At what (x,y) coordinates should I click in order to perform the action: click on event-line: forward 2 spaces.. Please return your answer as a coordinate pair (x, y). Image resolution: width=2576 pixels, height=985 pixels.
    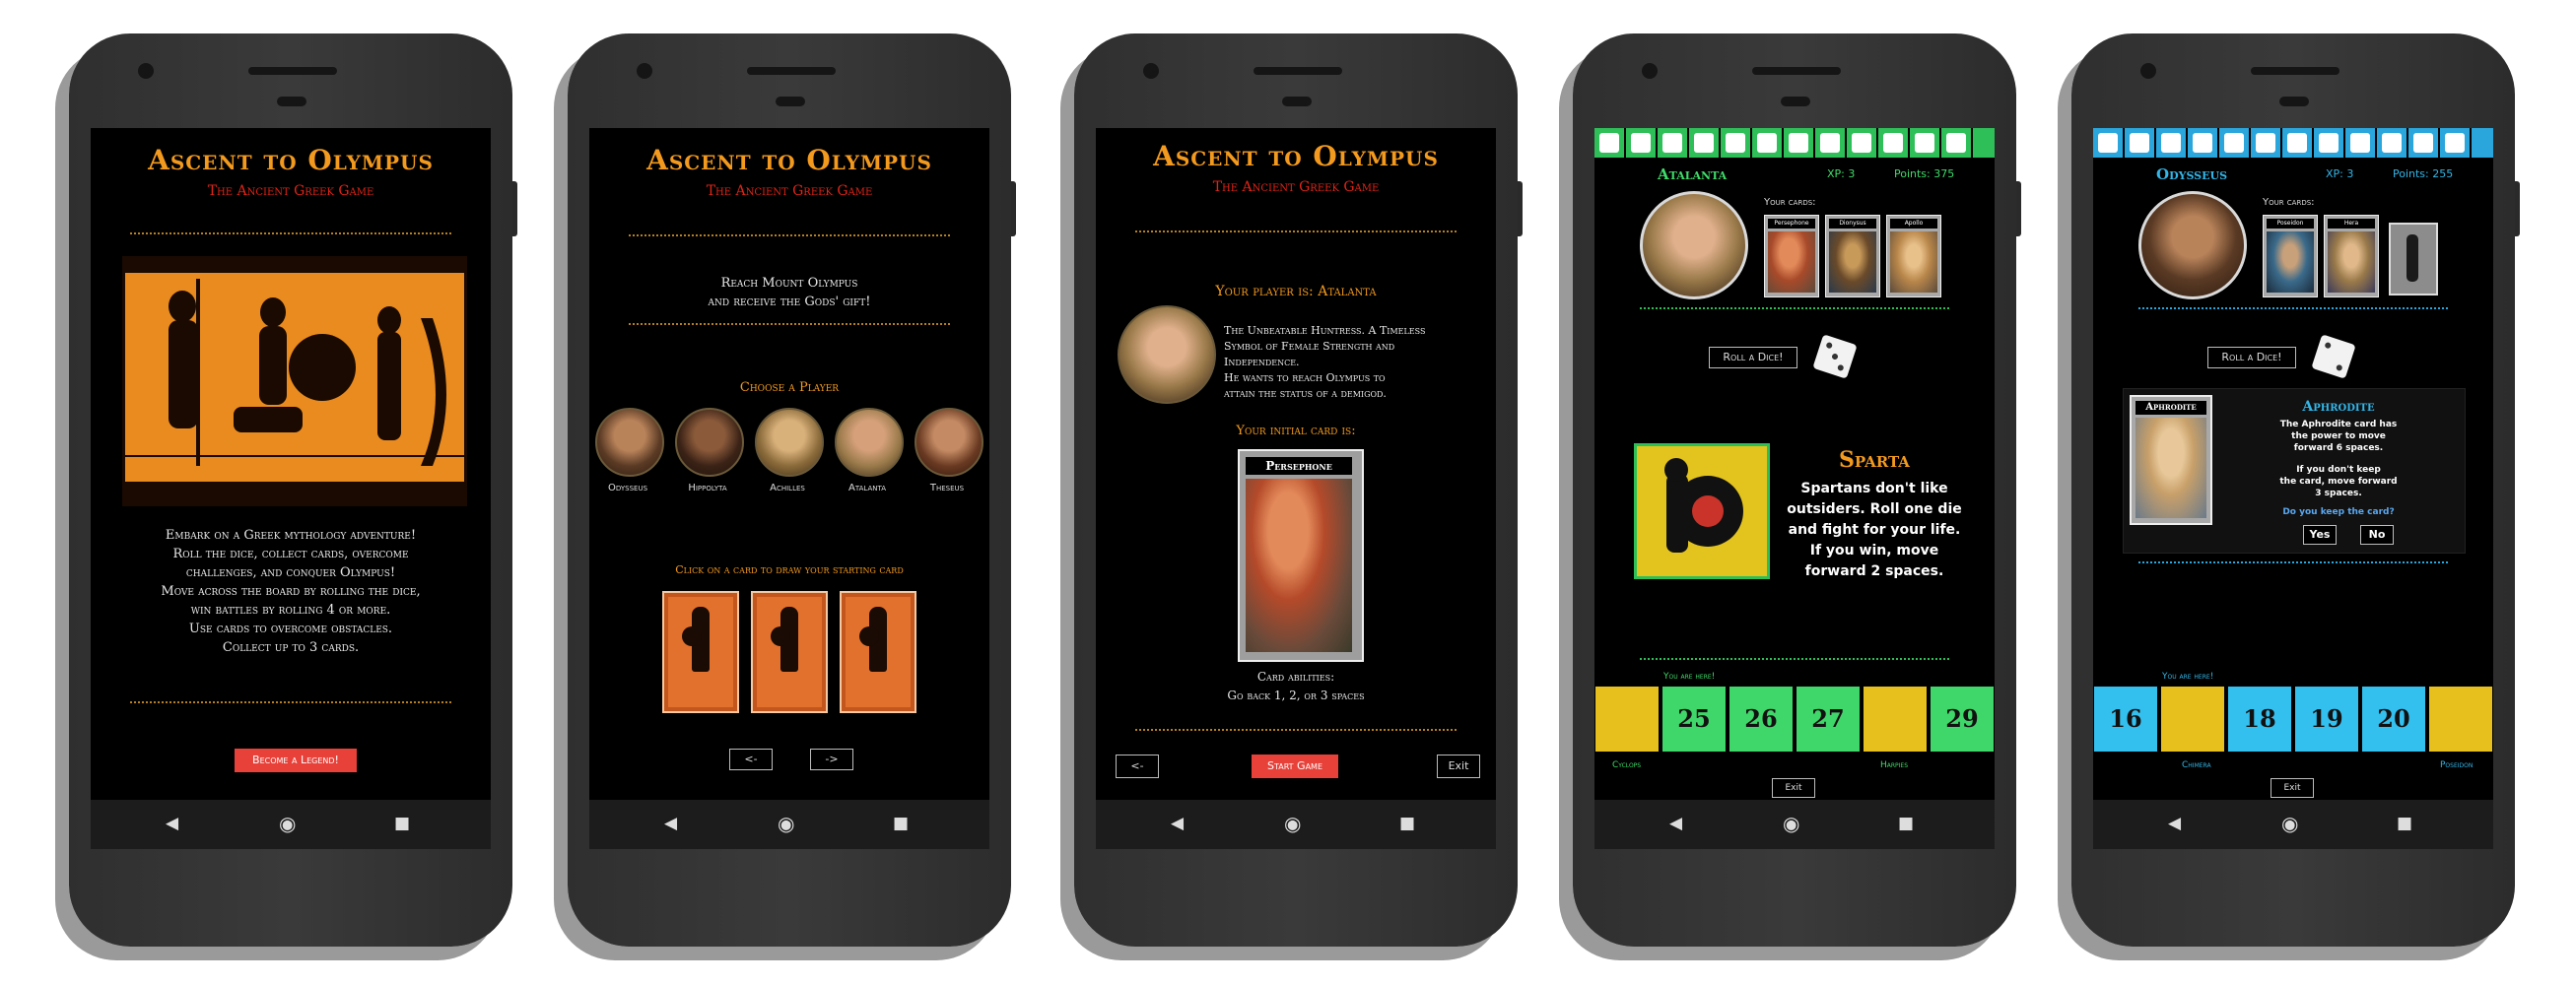
    Looking at the image, I should click on (1874, 571).